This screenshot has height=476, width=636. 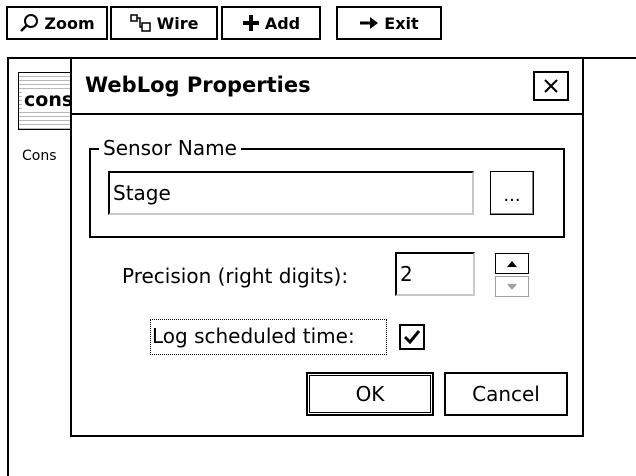 I want to click on exit-label: Exit, so click(x=401, y=23).